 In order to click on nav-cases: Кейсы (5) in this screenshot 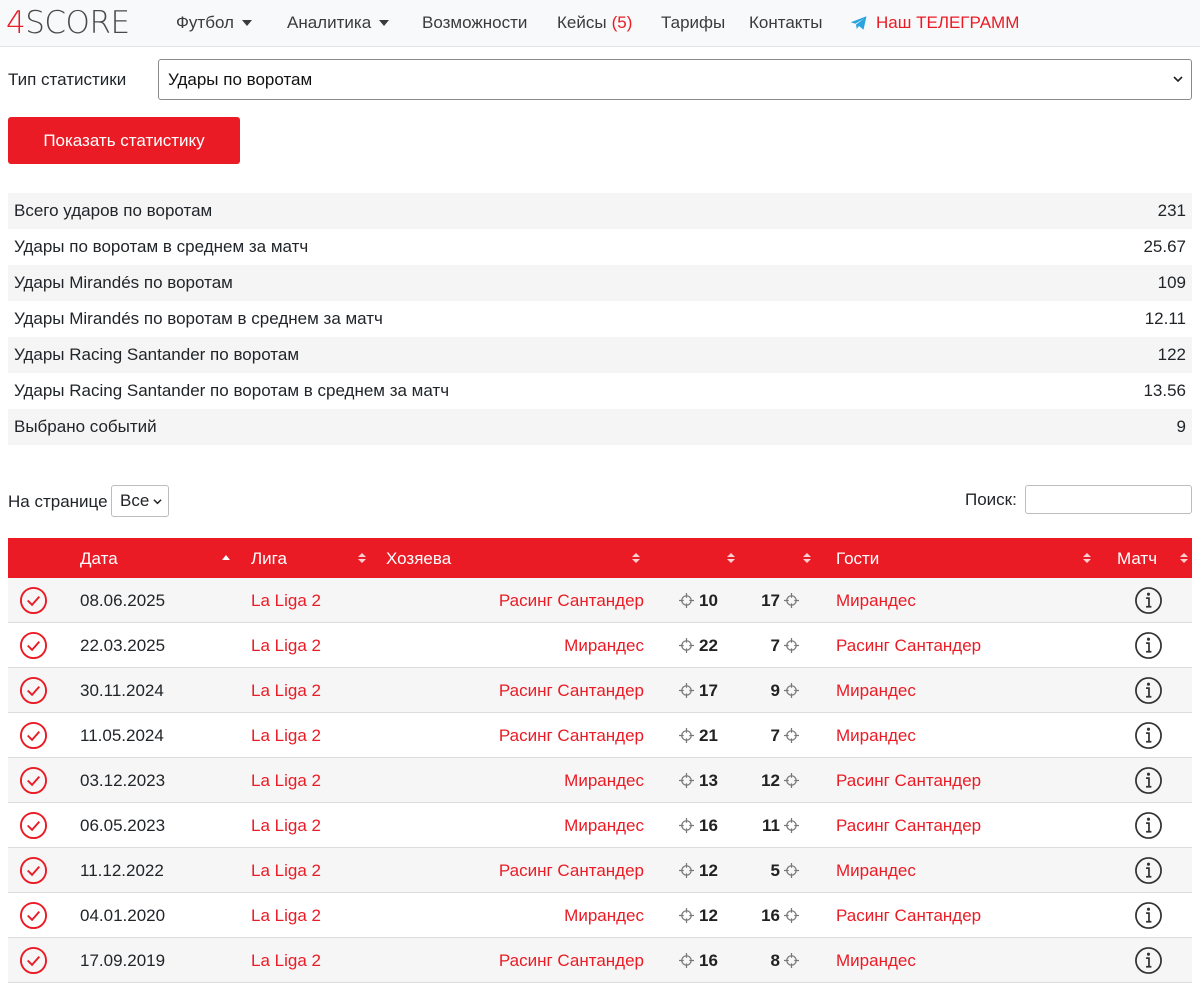, I will do `click(594, 23)`.